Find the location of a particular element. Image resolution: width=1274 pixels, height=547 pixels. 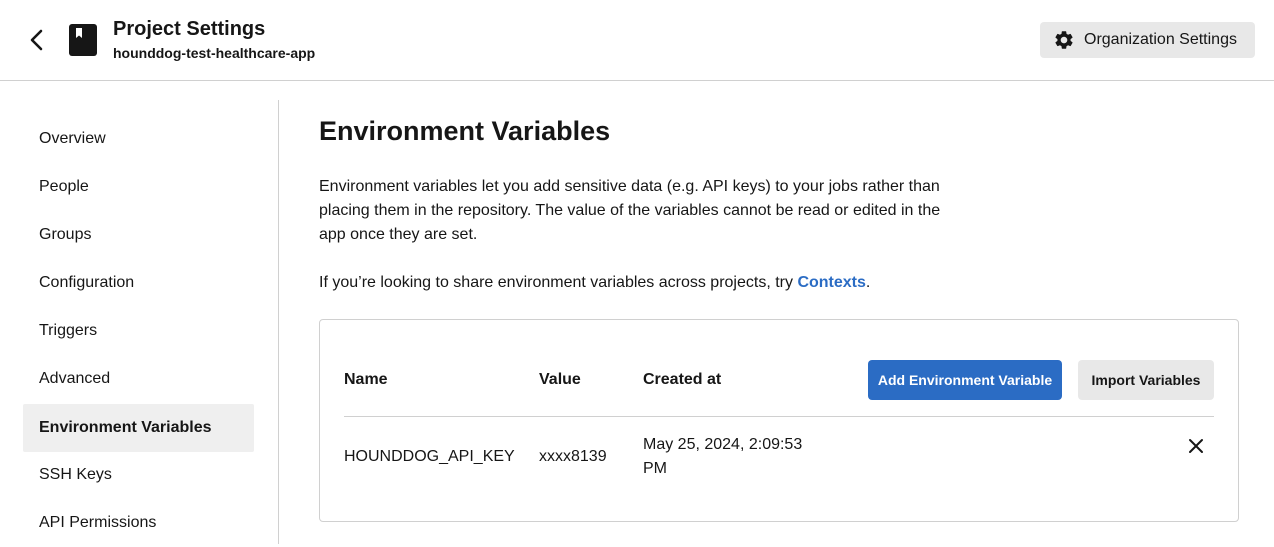

delete-variable-button is located at coordinates (1196, 446).